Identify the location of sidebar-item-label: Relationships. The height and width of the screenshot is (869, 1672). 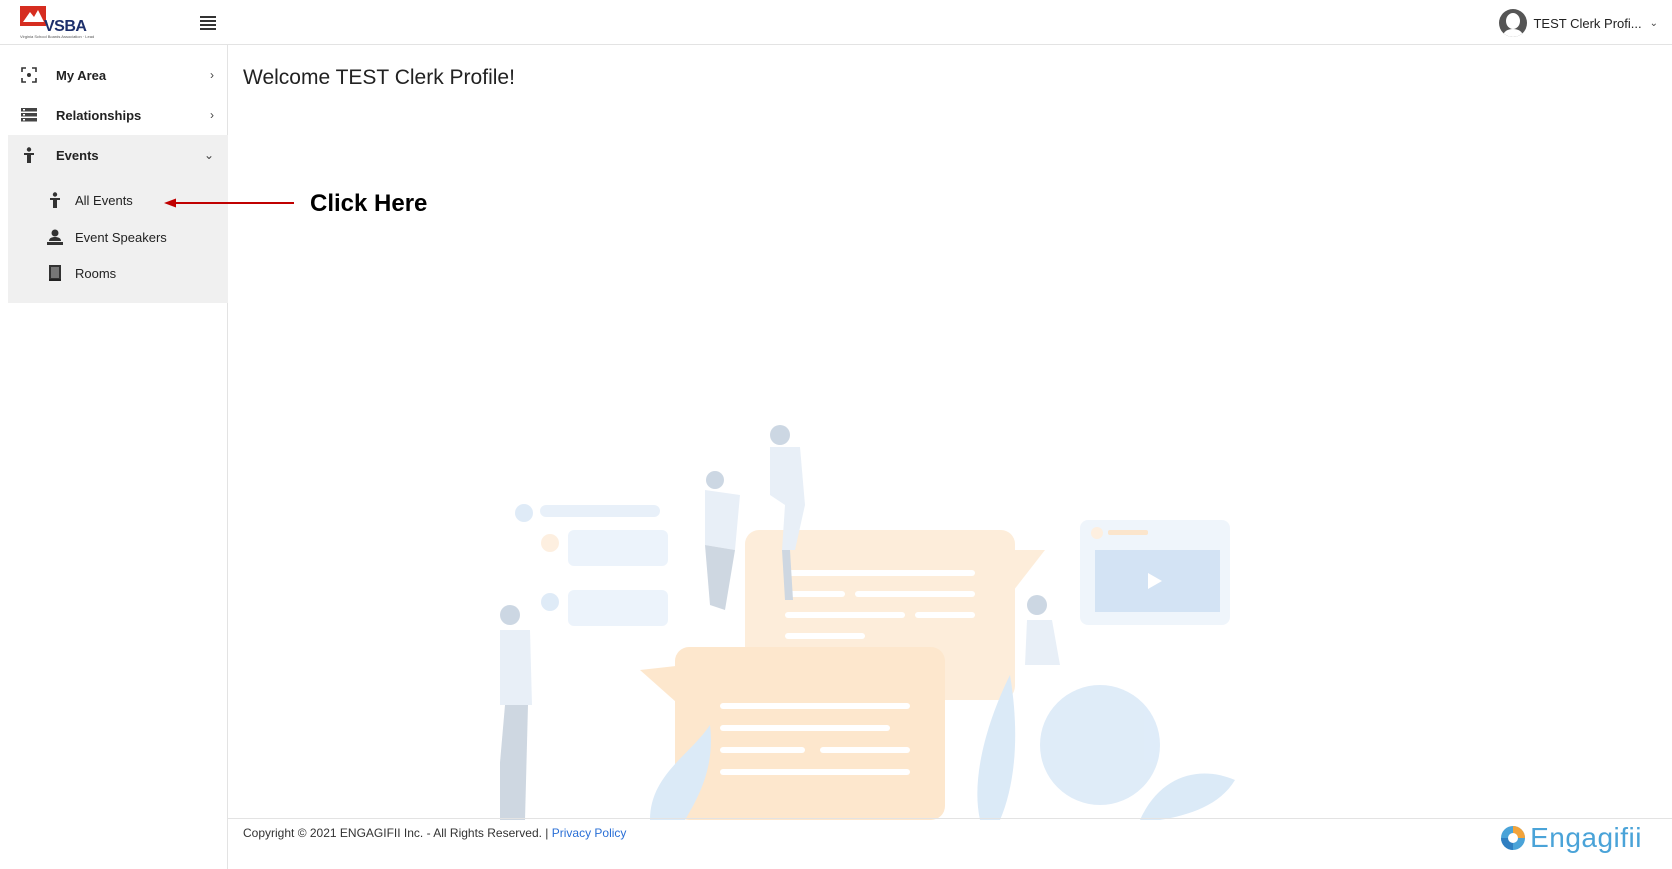
(99, 115).